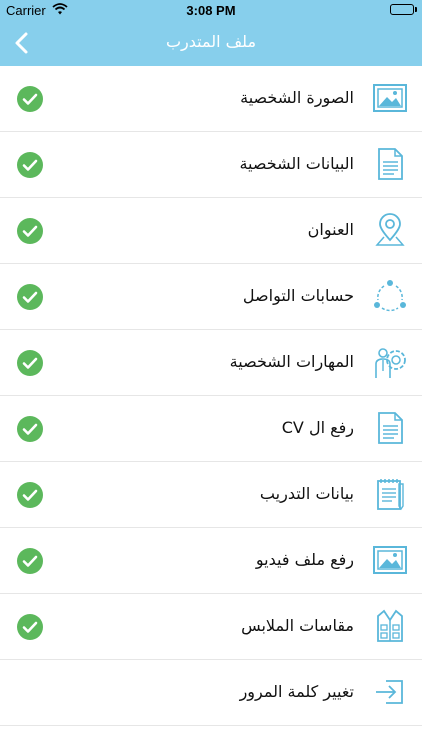 The width and height of the screenshot is (422, 750). What do you see at coordinates (330, 229) in the screenshot?
I see `list-item-label: العنوان` at bounding box center [330, 229].